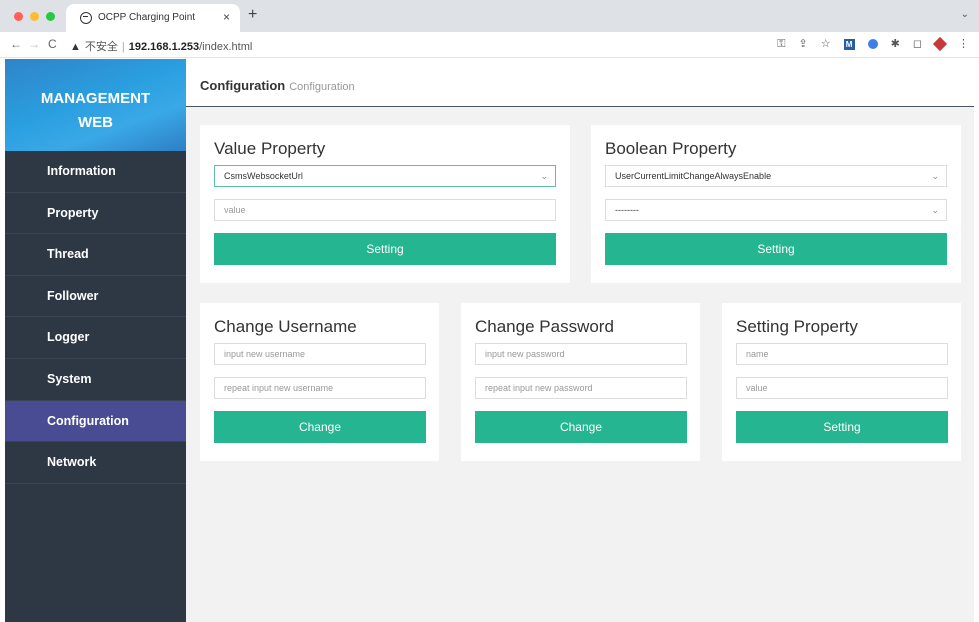 This screenshot has width=979, height=622. What do you see at coordinates (842, 388) in the screenshot?
I see `property-value-input: value` at bounding box center [842, 388].